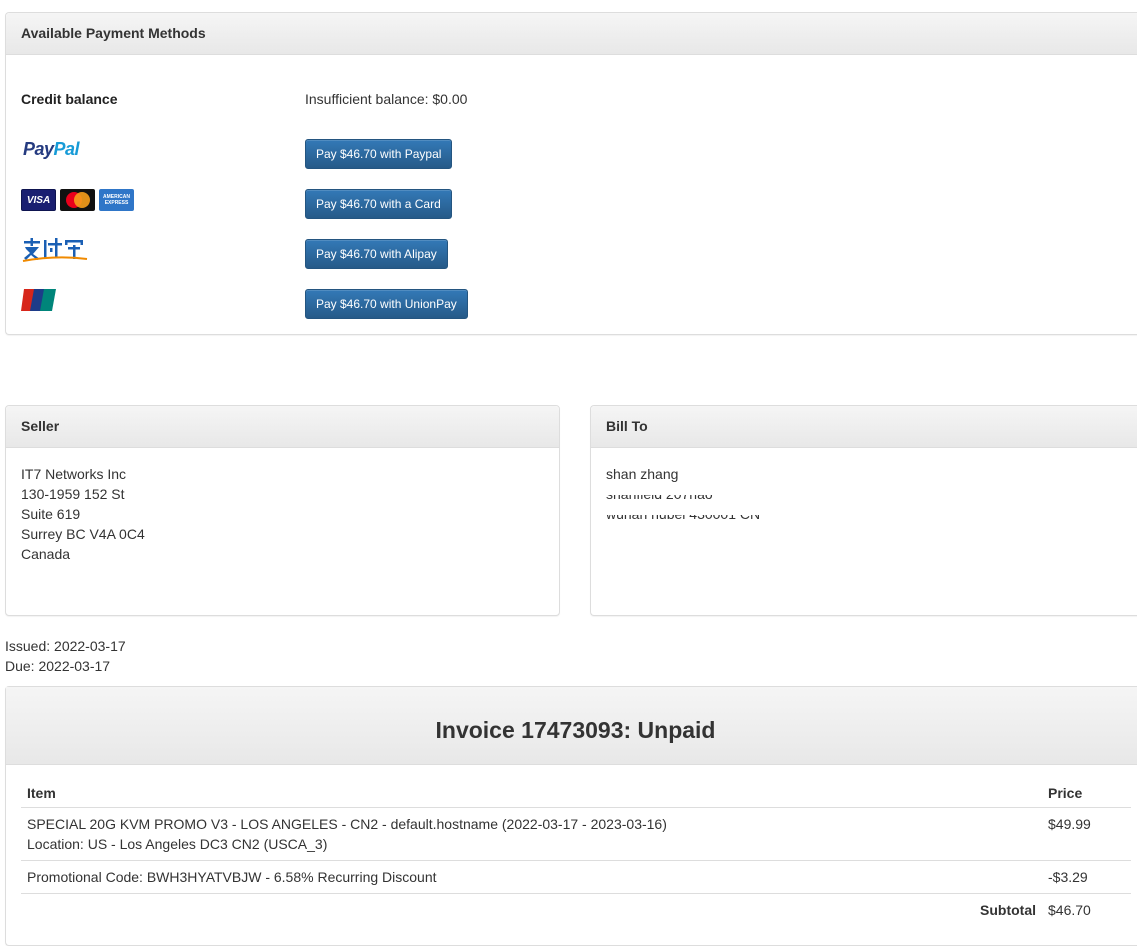 Image resolution: width=1137 pixels, height=946 pixels. Describe the element at coordinates (571, 34) in the screenshot. I see `payment-methods-title: Available Payment Methods` at that location.